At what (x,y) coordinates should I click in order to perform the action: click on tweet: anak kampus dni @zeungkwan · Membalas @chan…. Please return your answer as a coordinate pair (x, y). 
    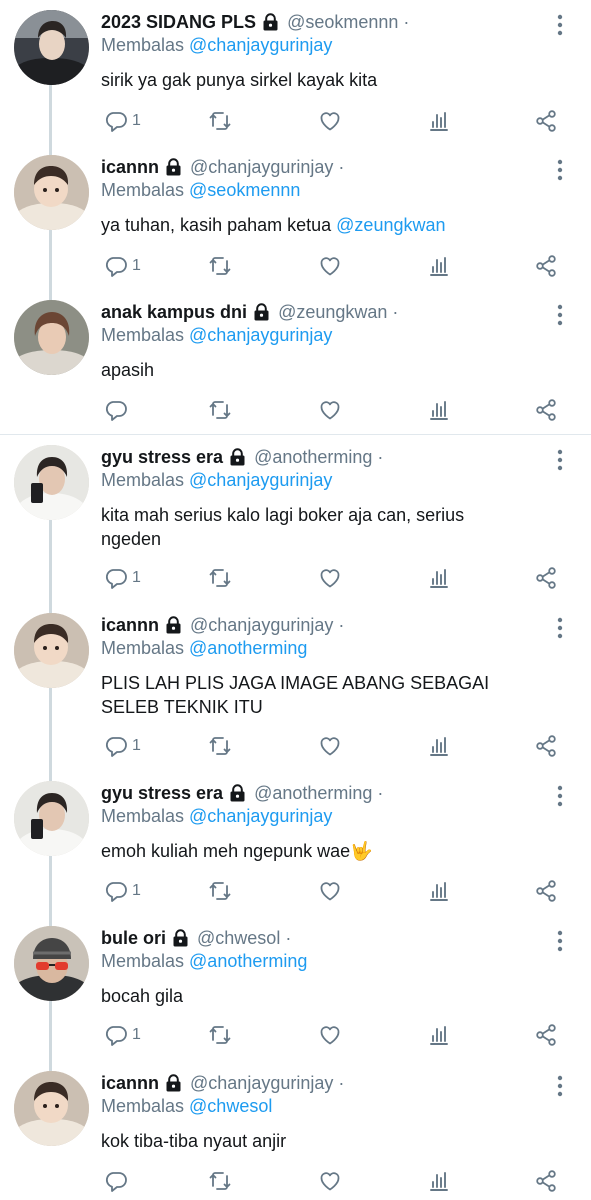
    Looking at the image, I should click on (295, 362).